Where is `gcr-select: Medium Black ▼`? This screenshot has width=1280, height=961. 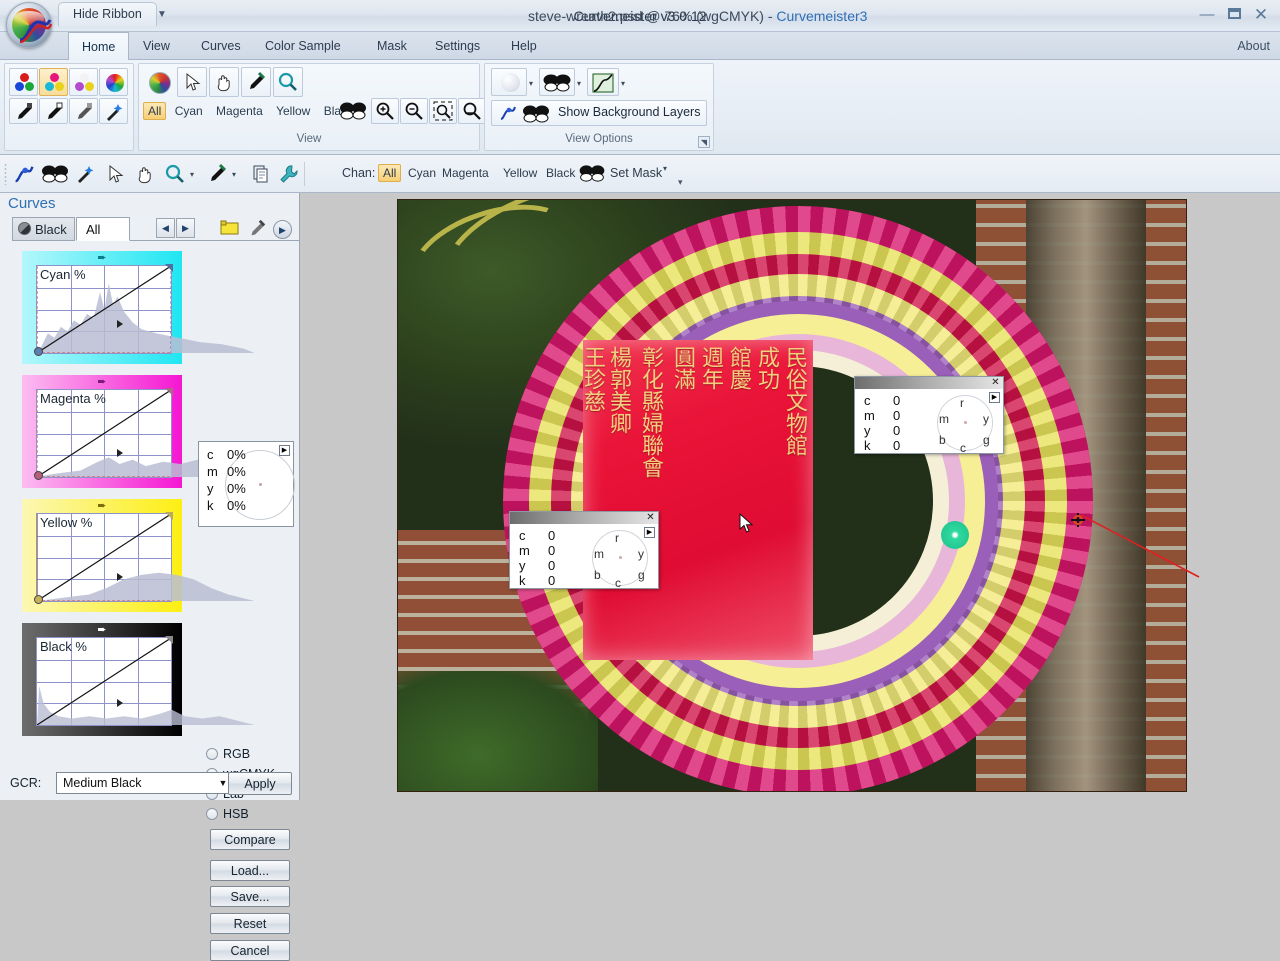 gcr-select: Medium Black ▼ is located at coordinates (146, 783).